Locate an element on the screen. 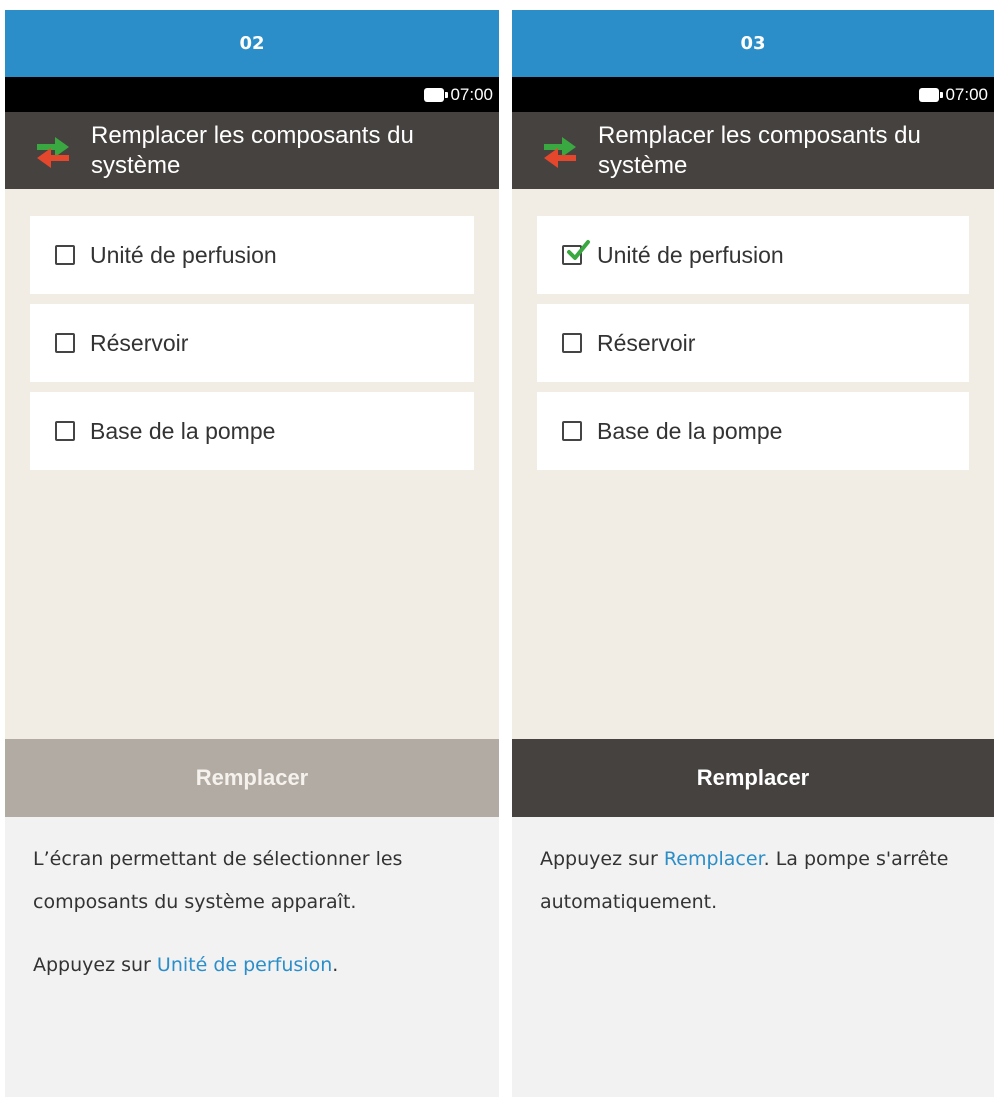  description-paragraph: Appuyez sur Unité de perfusion. is located at coordinates (256, 965).